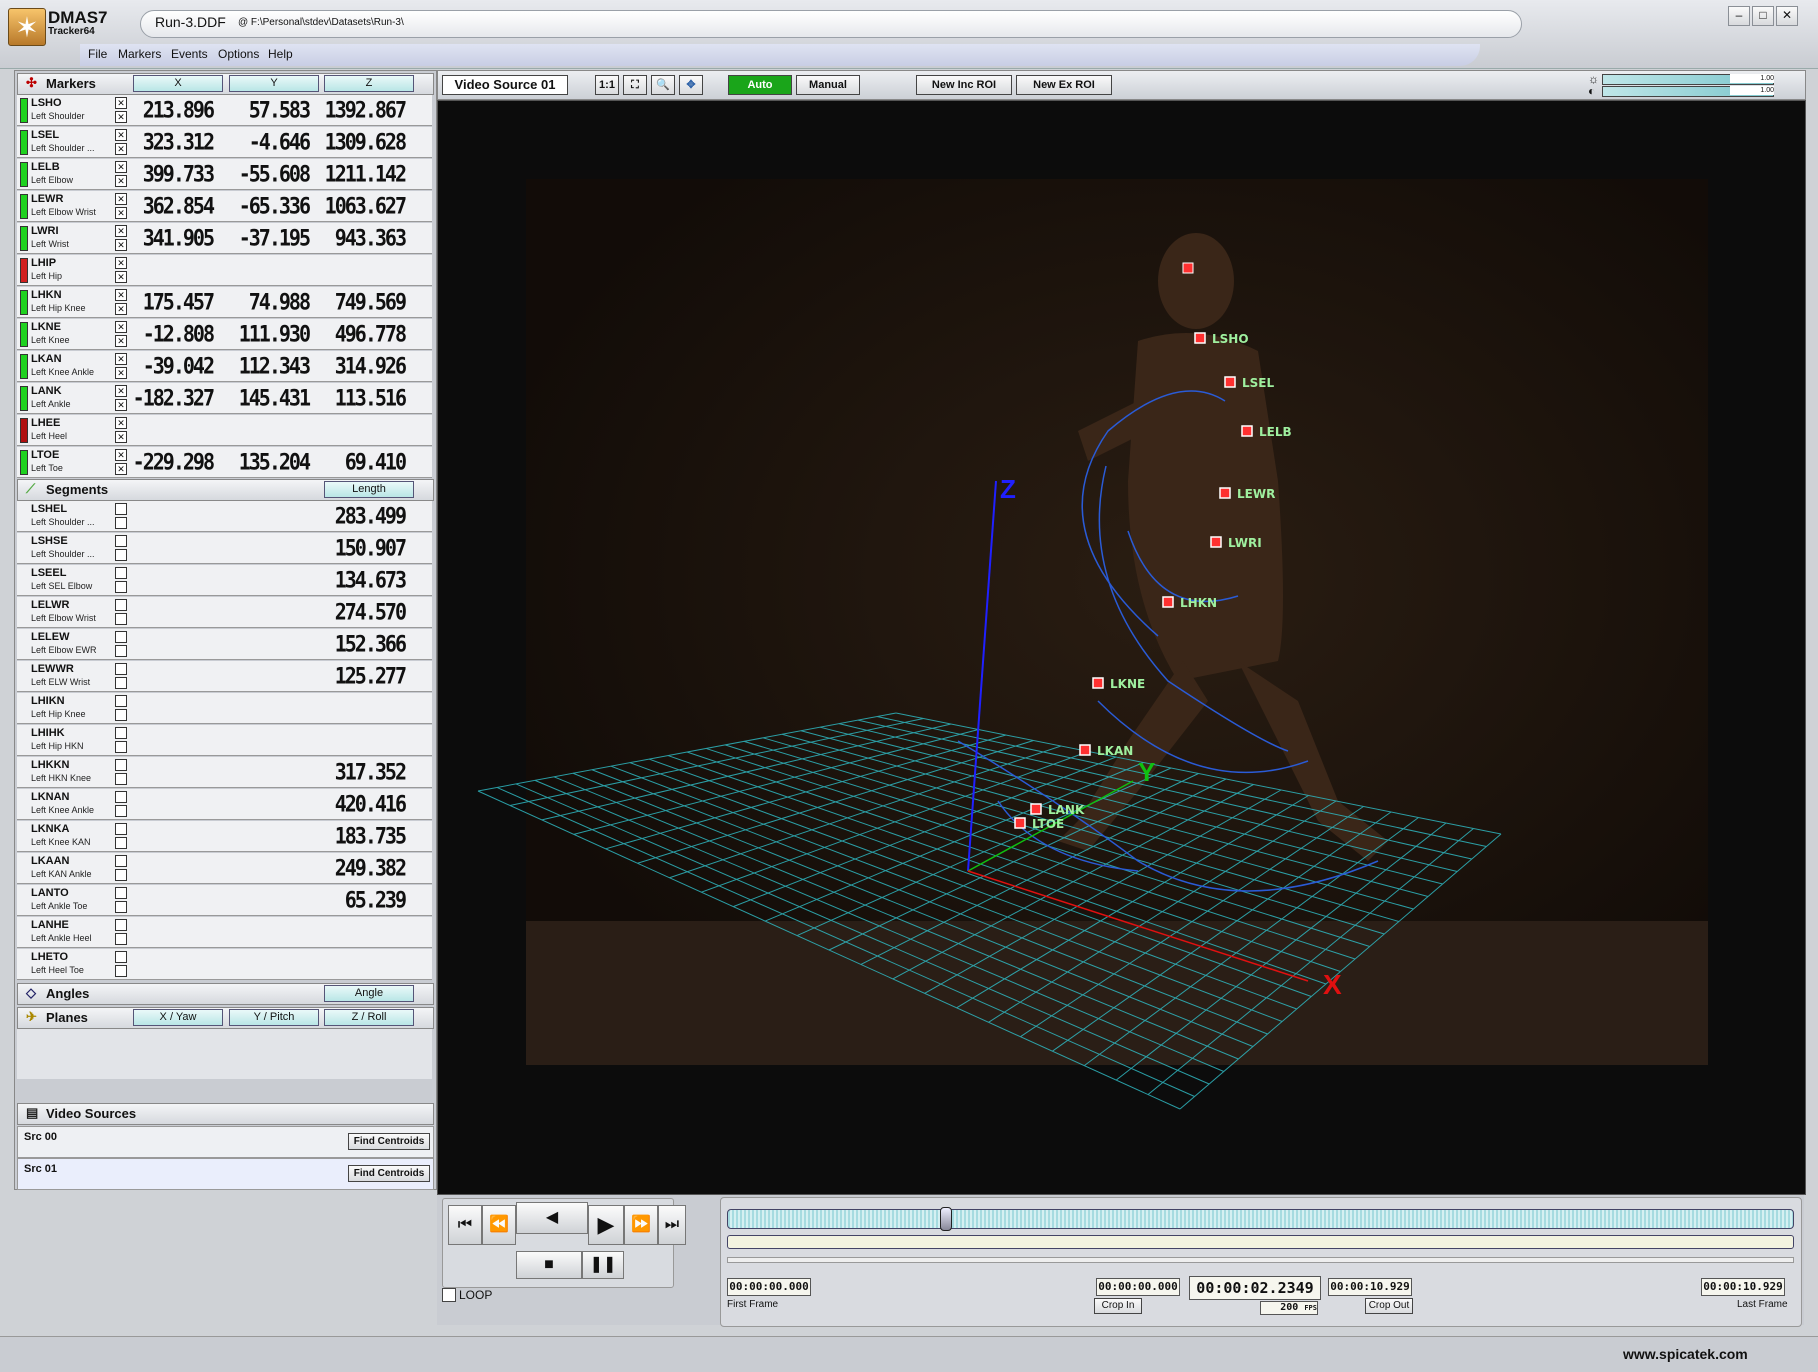 The width and height of the screenshot is (1818, 1372). What do you see at coordinates (635, 85) in the screenshot?
I see `fit-view-icon: ⛶` at bounding box center [635, 85].